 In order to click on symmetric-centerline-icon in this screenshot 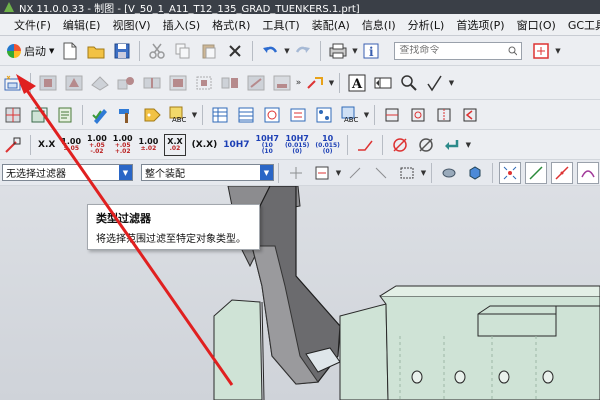, I will do `click(470, 115)`.